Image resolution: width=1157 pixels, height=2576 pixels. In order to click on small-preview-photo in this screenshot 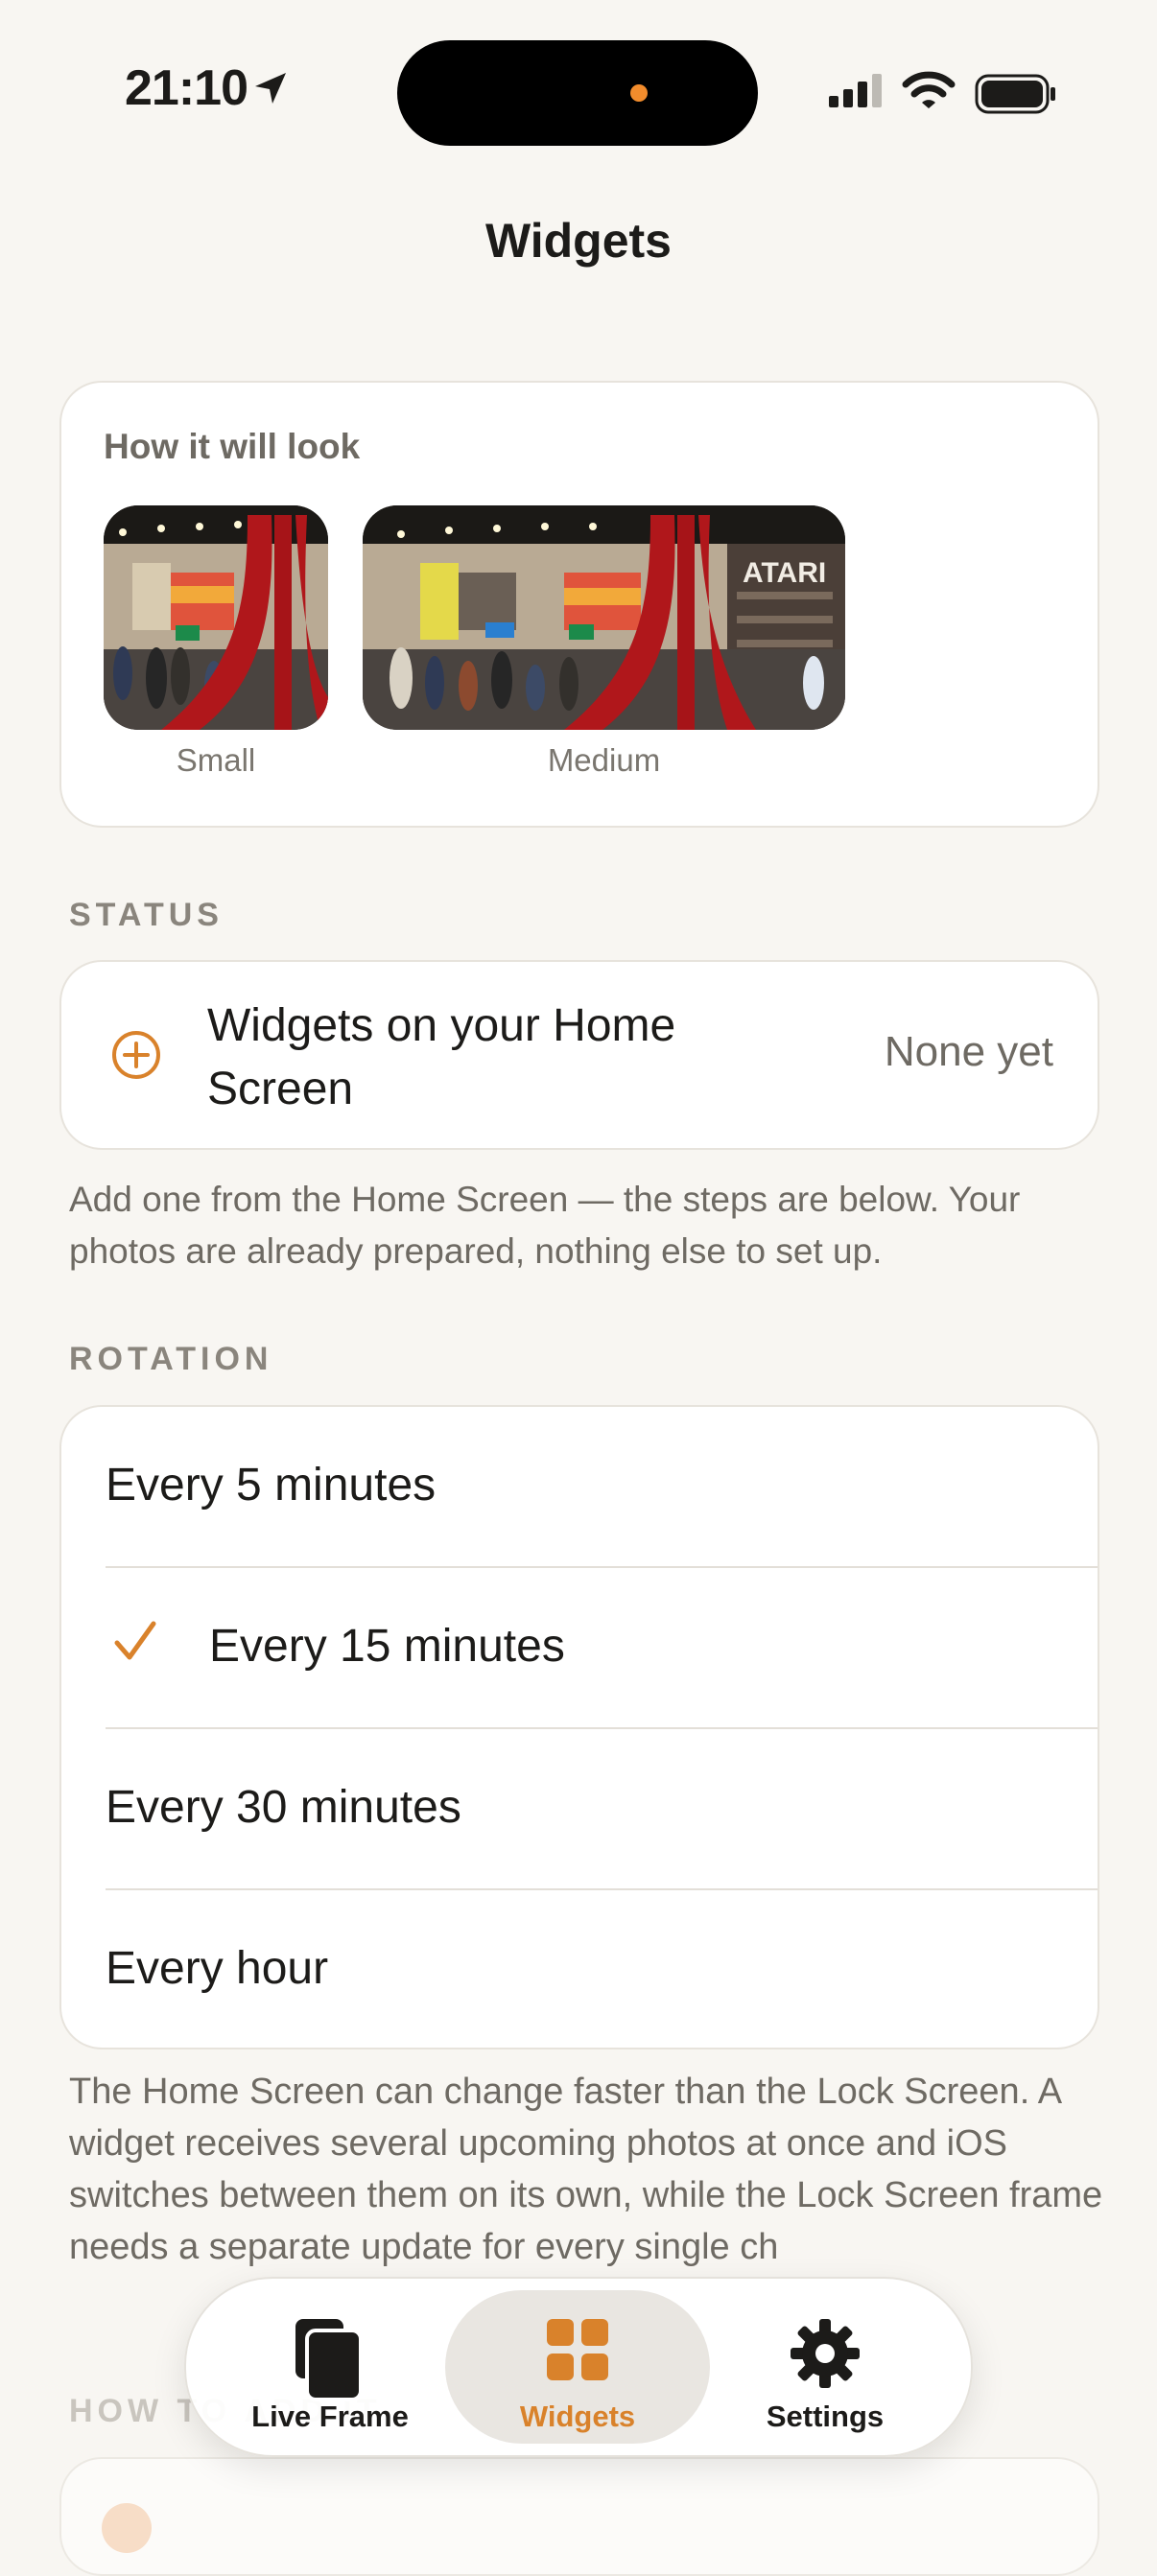, I will do `click(216, 617)`.